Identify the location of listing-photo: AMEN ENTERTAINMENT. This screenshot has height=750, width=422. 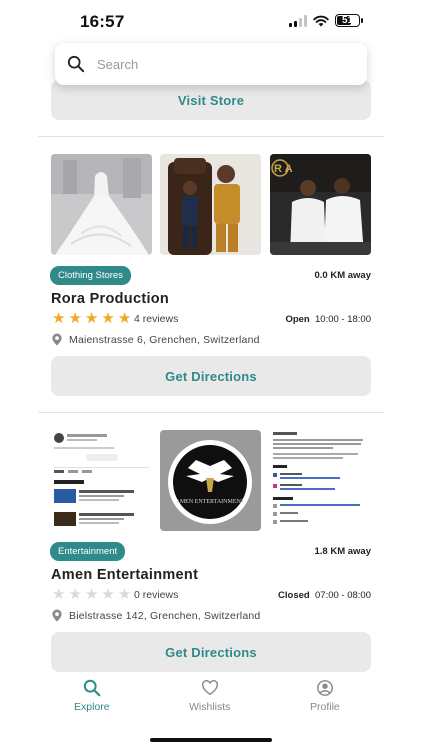
(210, 480).